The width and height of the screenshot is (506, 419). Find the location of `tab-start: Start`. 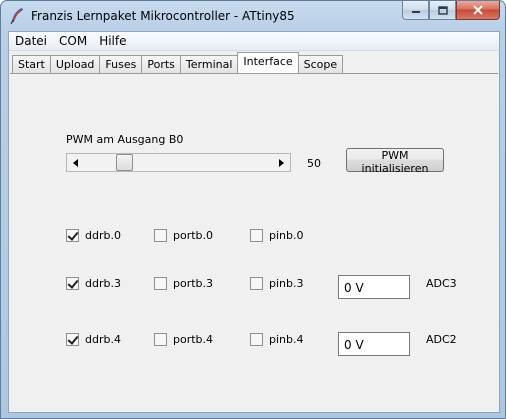

tab-start: Start is located at coordinates (31, 64).